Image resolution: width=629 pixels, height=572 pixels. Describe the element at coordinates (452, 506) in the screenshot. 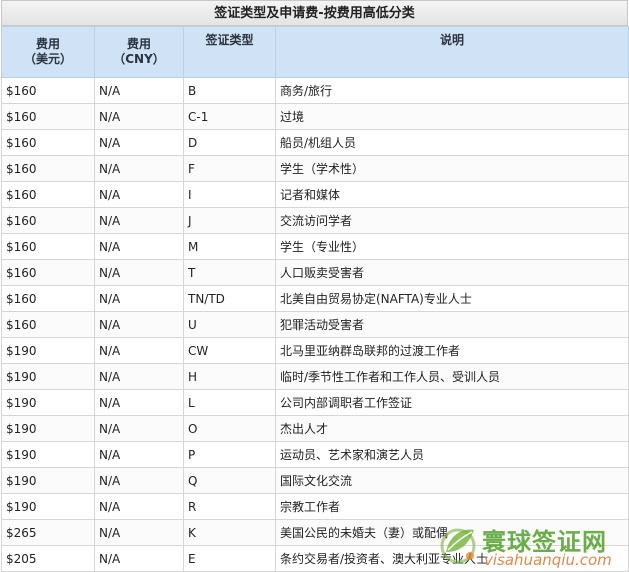

I see `cell-description: 宗教工作者` at that location.